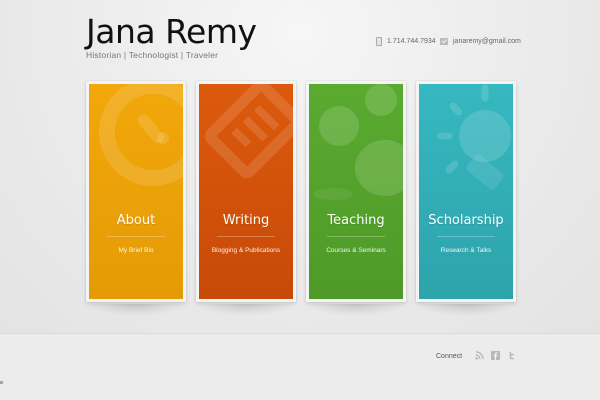  I want to click on card-teaching-title: Teaching, so click(356, 220).